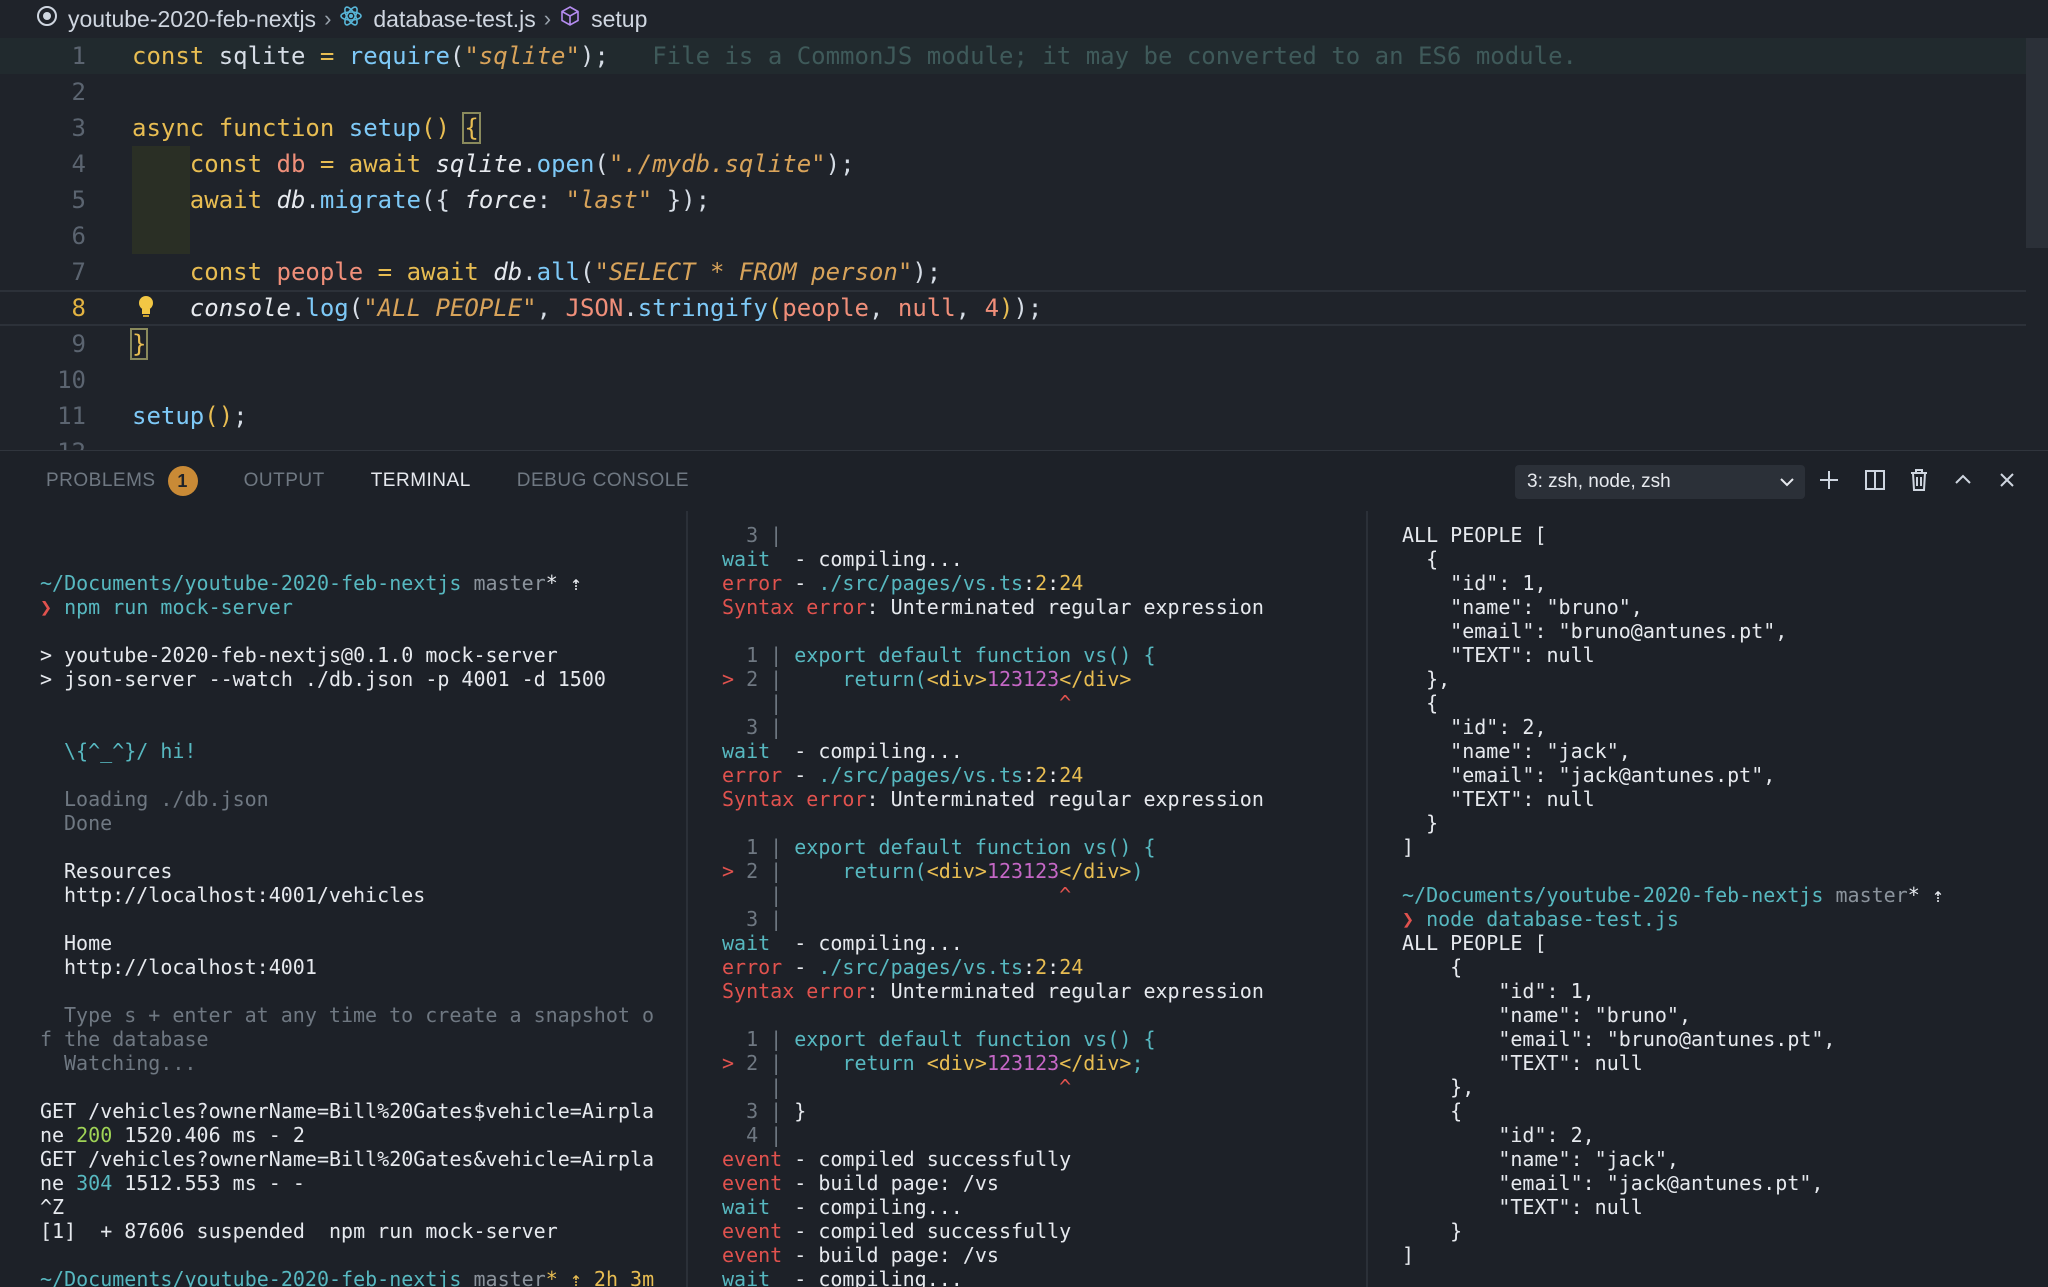  I want to click on line-number: 3, so click(78, 128).